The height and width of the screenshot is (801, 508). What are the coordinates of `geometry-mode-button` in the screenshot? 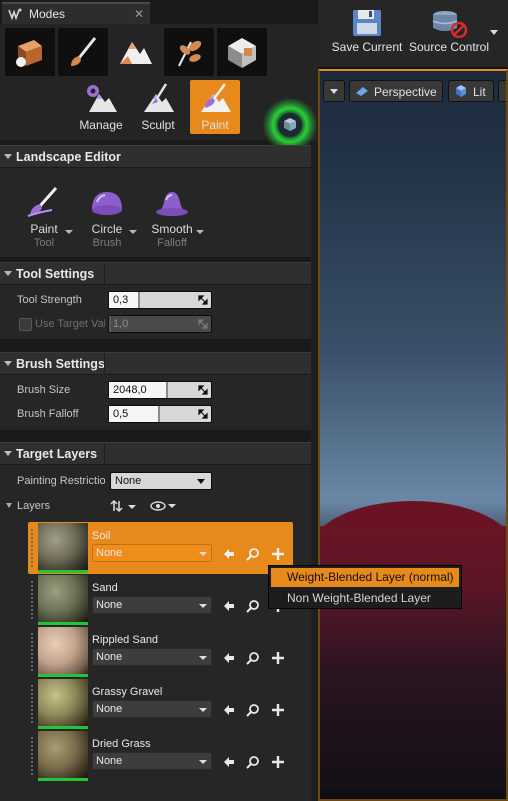 It's located at (242, 52).